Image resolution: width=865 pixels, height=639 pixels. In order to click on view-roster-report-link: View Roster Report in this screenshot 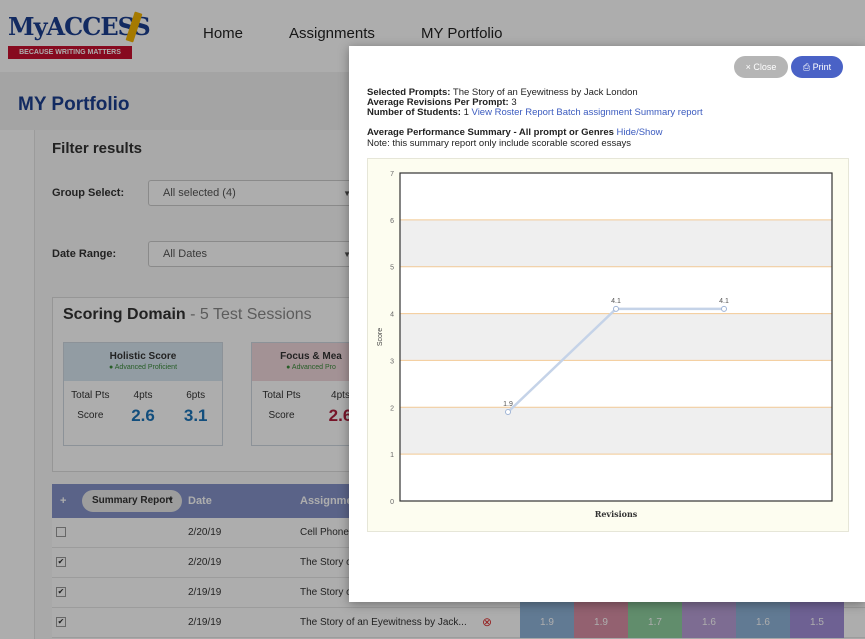, I will do `click(513, 112)`.